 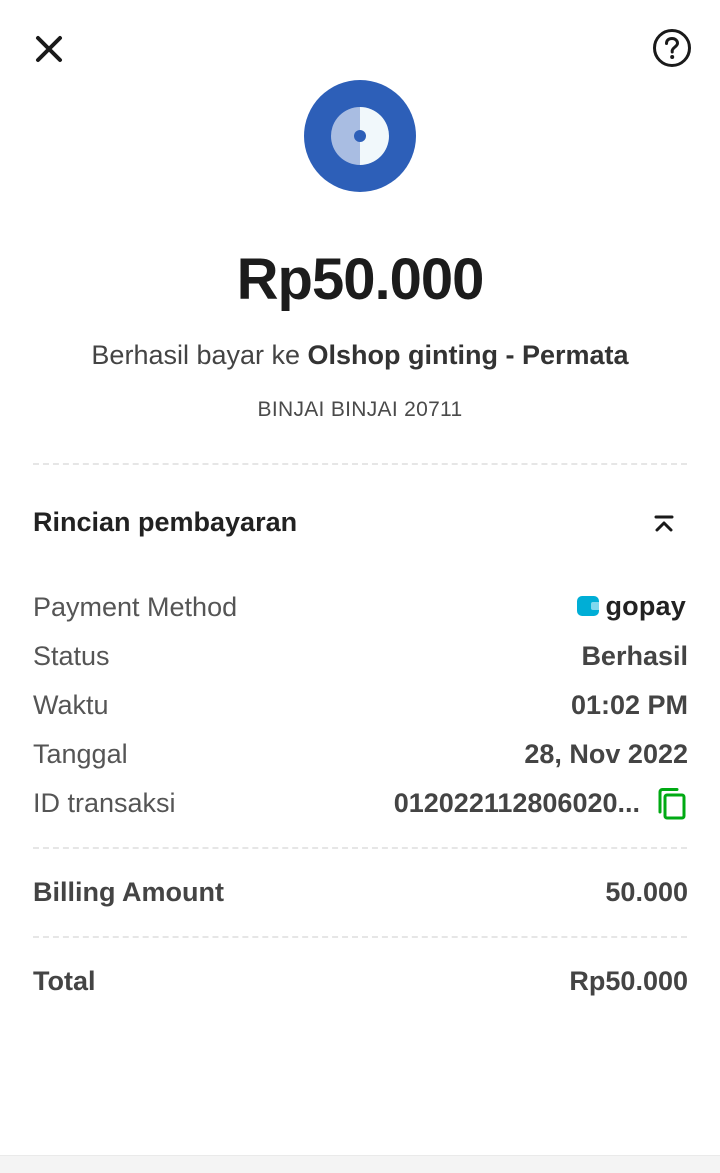 I want to click on merchant-disc-logo-icon, so click(x=360, y=136).